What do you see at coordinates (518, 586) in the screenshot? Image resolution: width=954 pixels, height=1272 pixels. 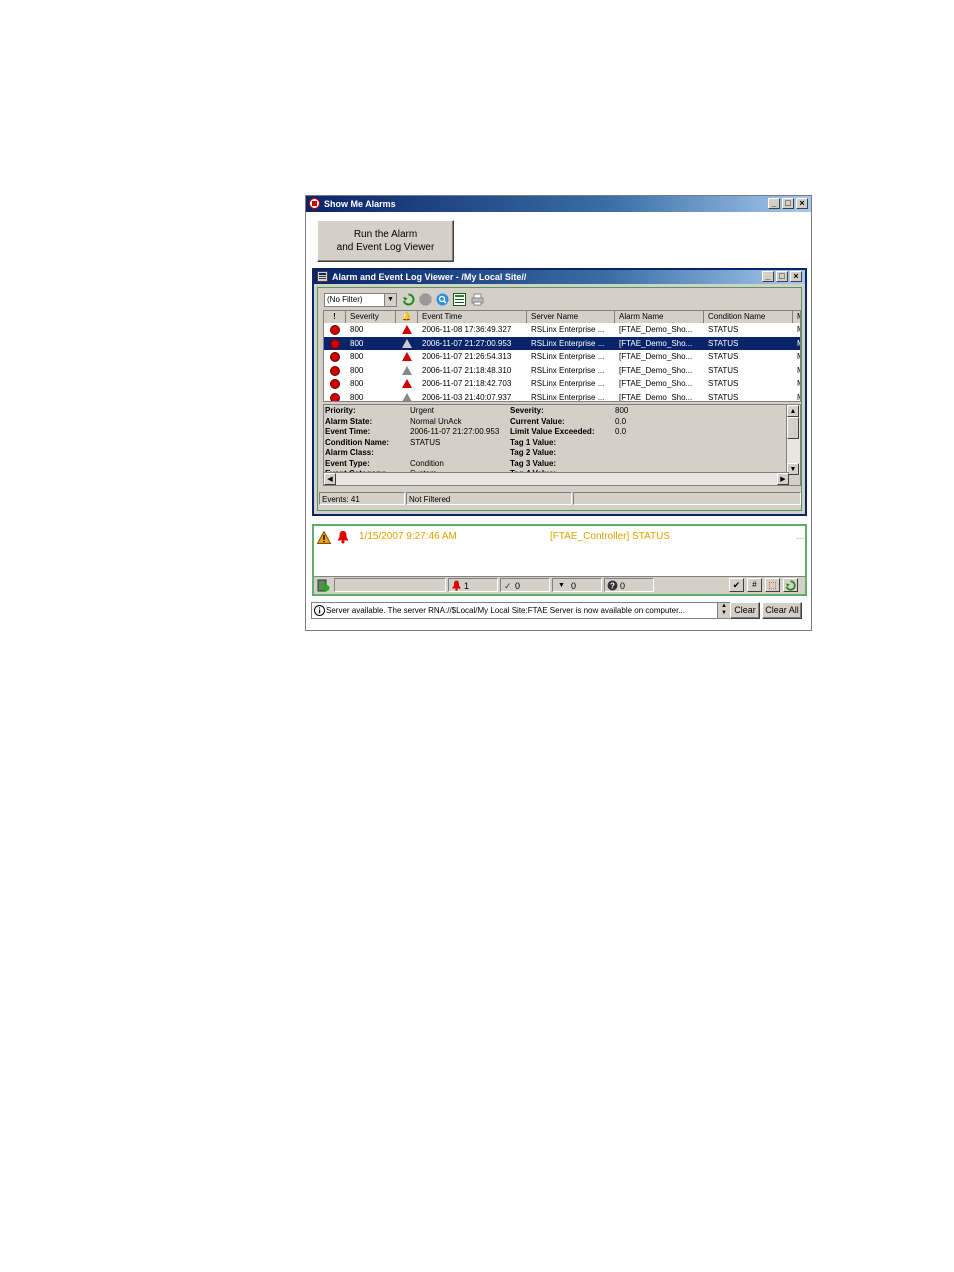 I see `acked-count: 0` at bounding box center [518, 586].